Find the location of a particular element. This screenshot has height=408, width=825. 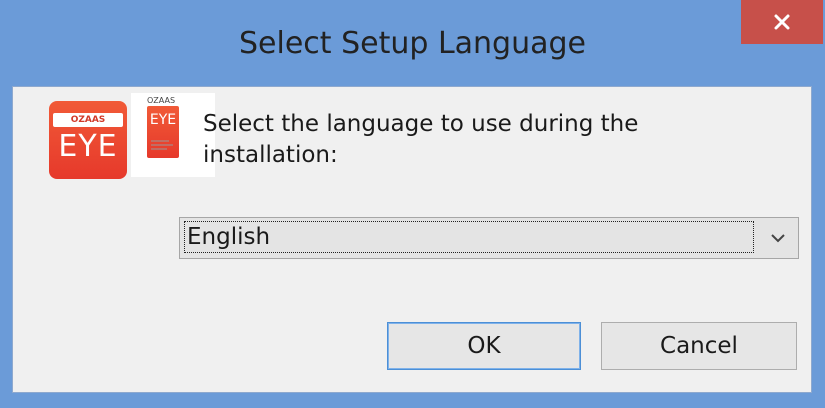

ok-button: OK is located at coordinates (484, 346).